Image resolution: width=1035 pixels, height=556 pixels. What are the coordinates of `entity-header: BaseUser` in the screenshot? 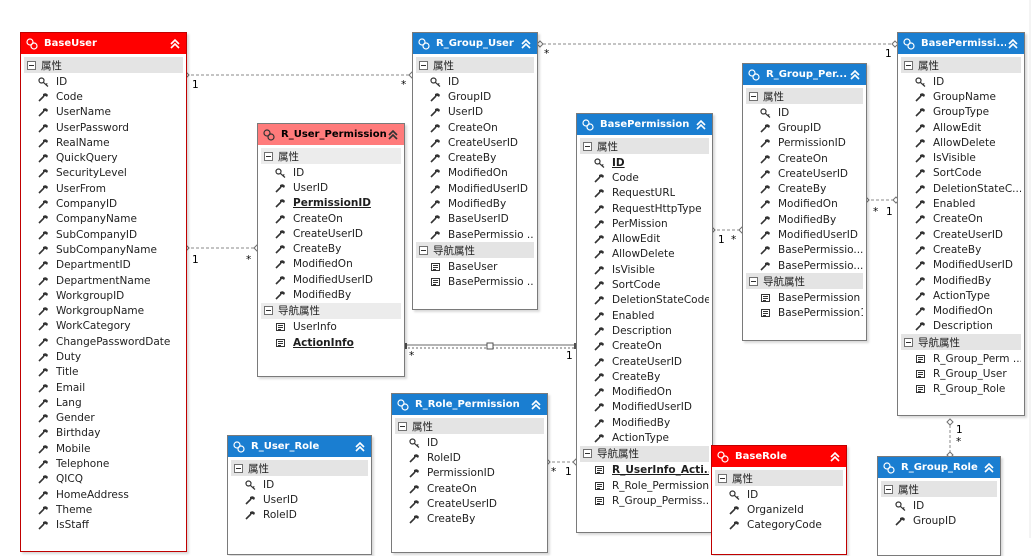 It's located at (103, 43).